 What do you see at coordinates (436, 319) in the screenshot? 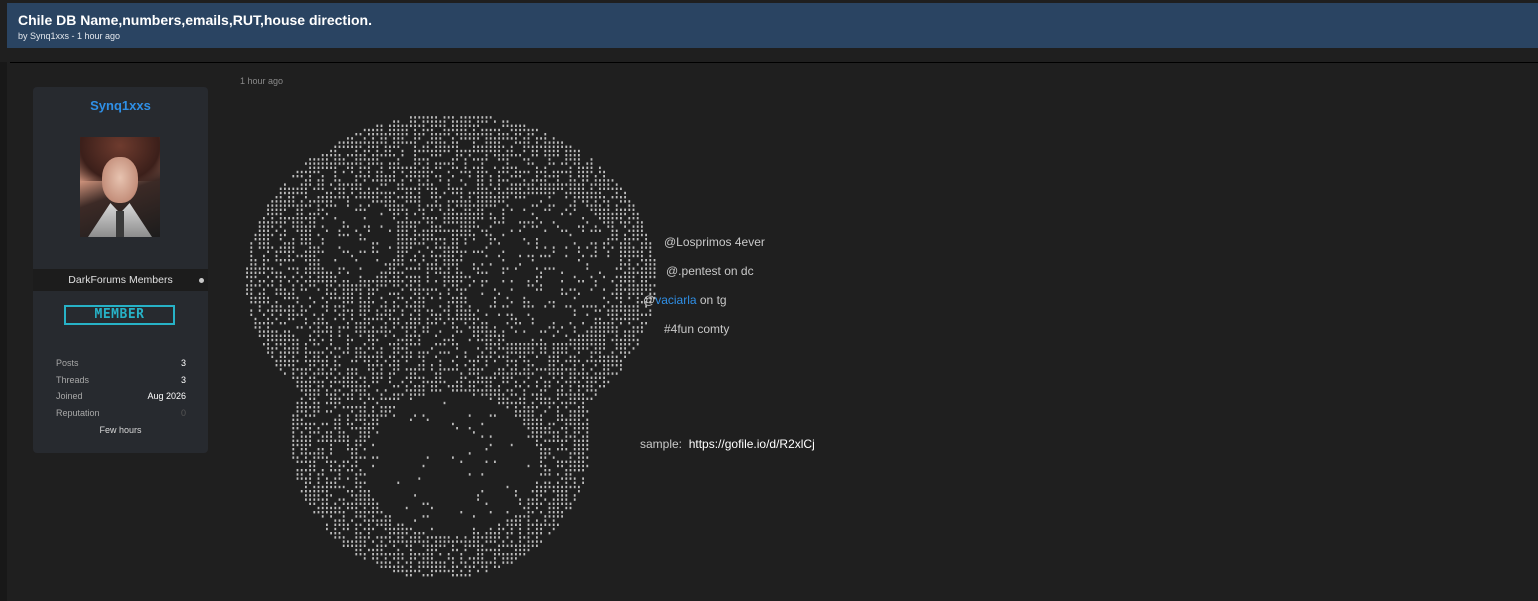
I see `ascii-dot-2097` at bounding box center [436, 319].